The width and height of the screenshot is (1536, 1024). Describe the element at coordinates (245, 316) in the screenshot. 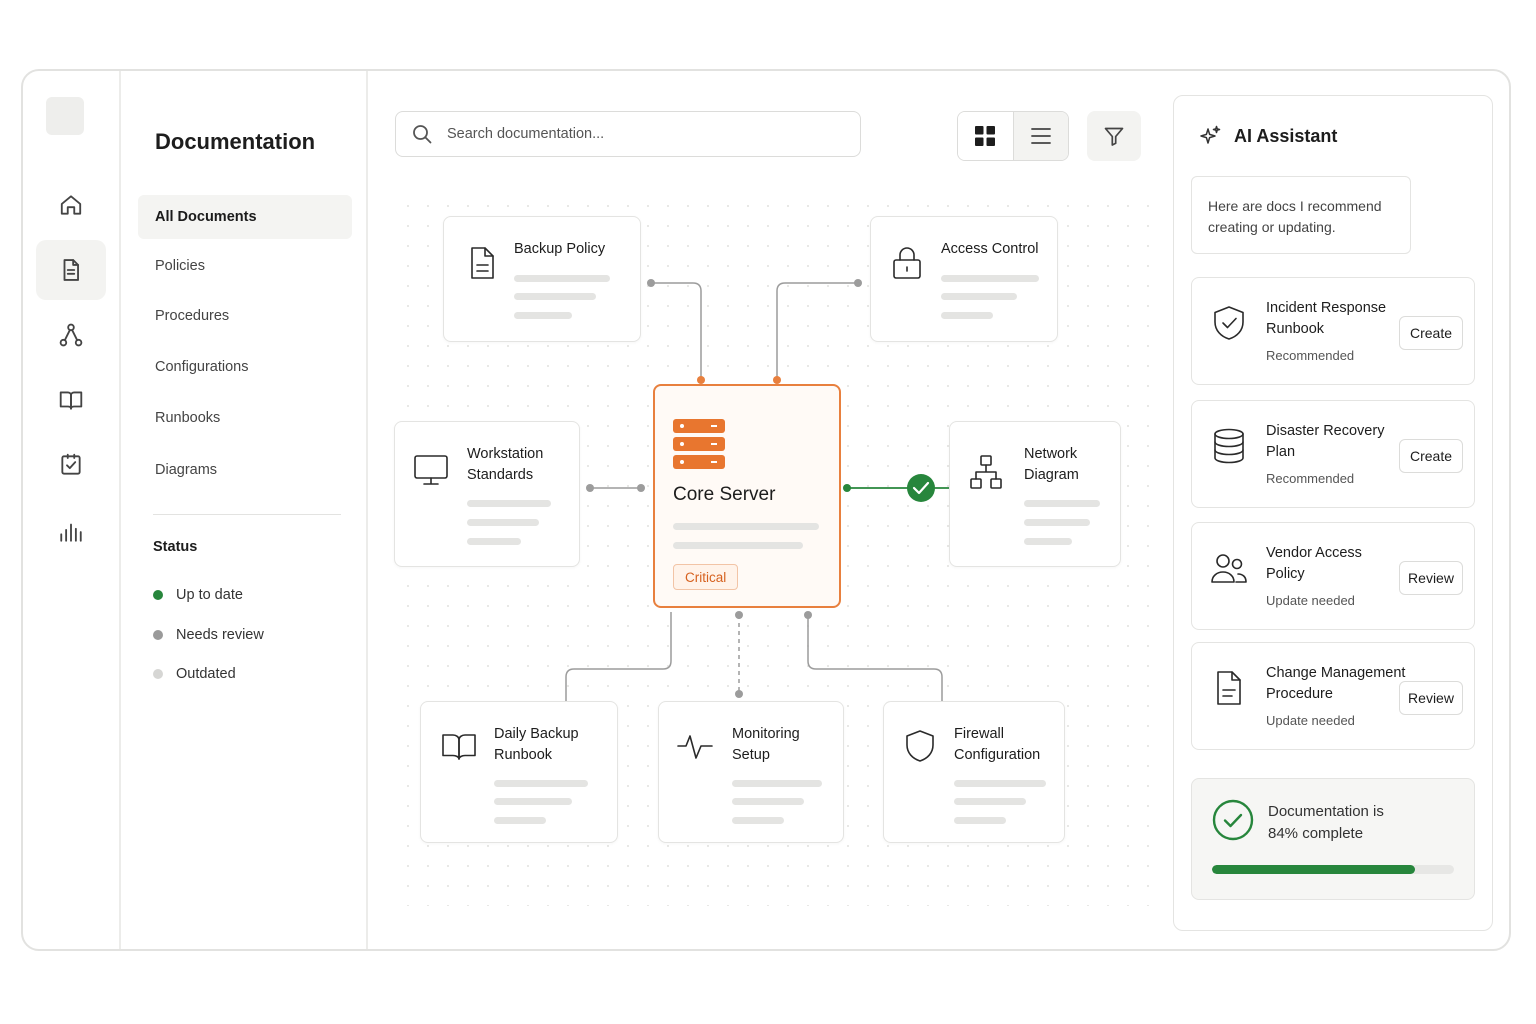

I see `nav-item-procedures: Procedures` at that location.